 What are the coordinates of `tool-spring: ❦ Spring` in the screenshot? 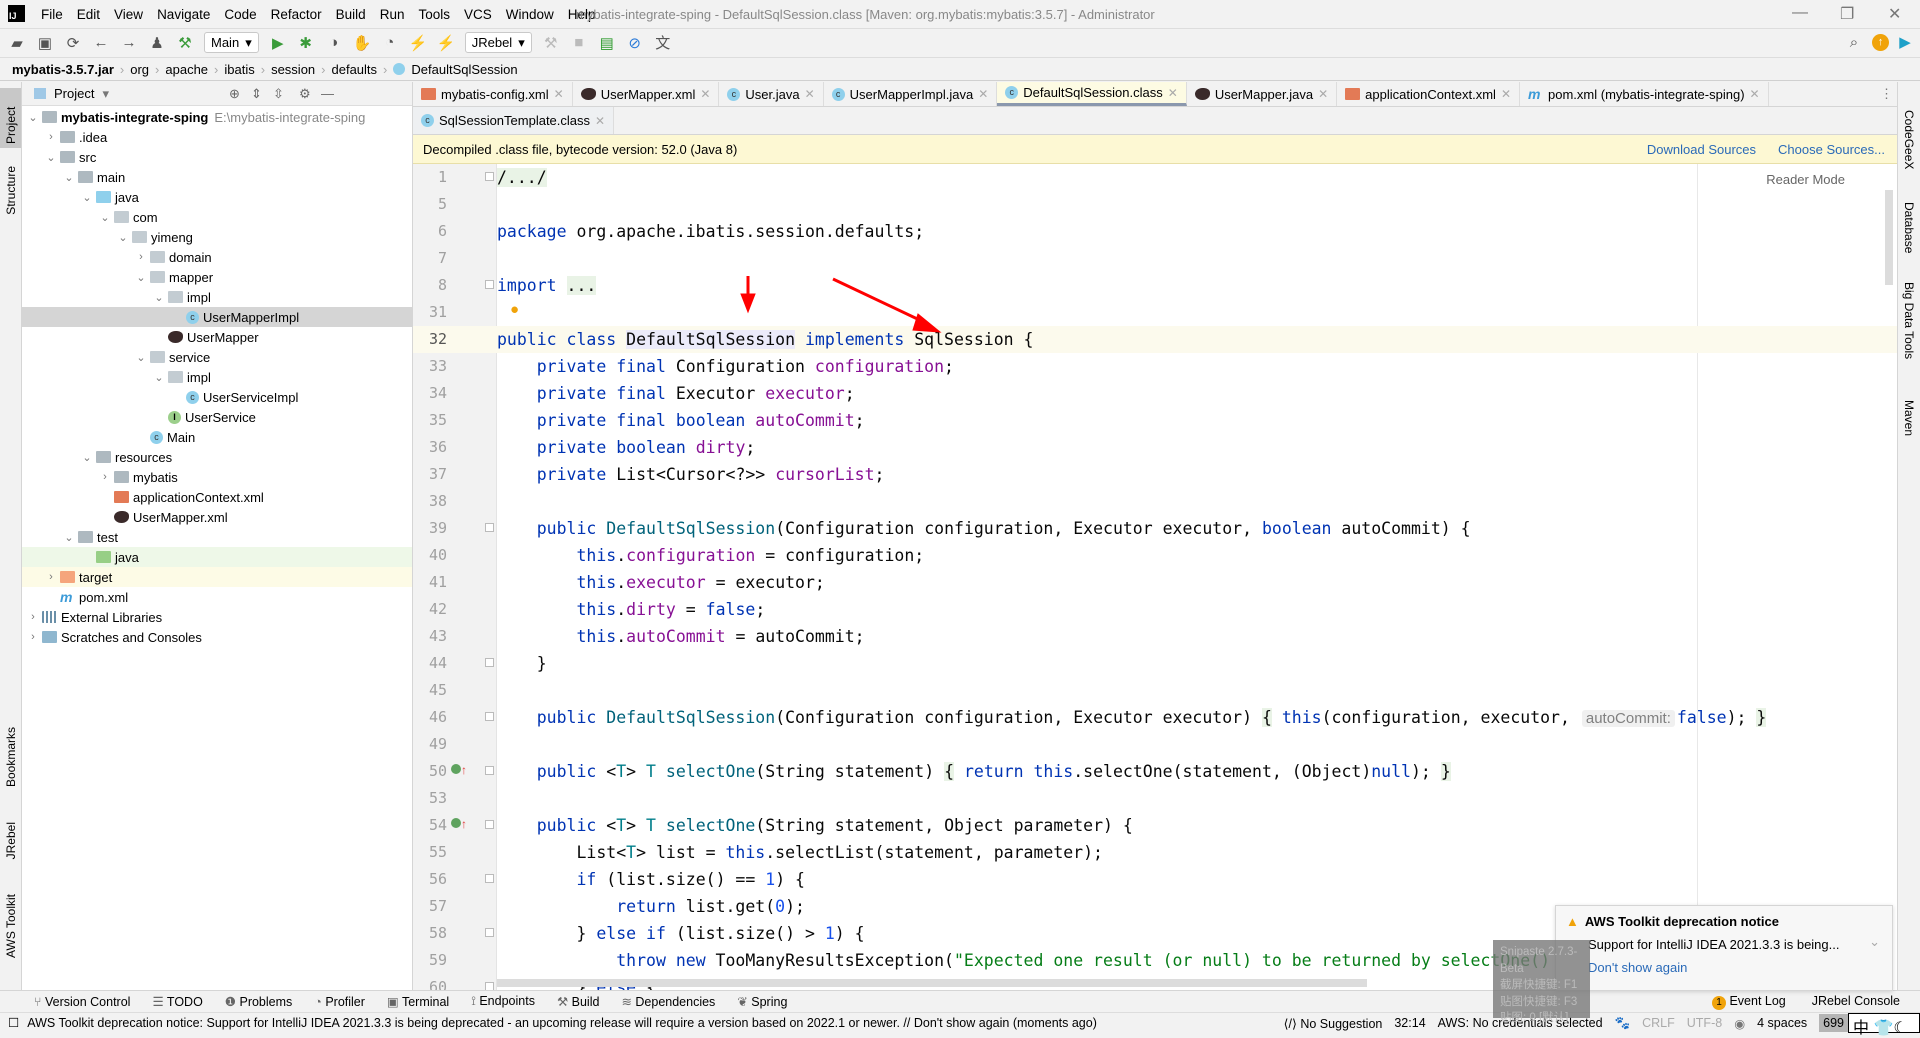 It's located at (762, 1001).